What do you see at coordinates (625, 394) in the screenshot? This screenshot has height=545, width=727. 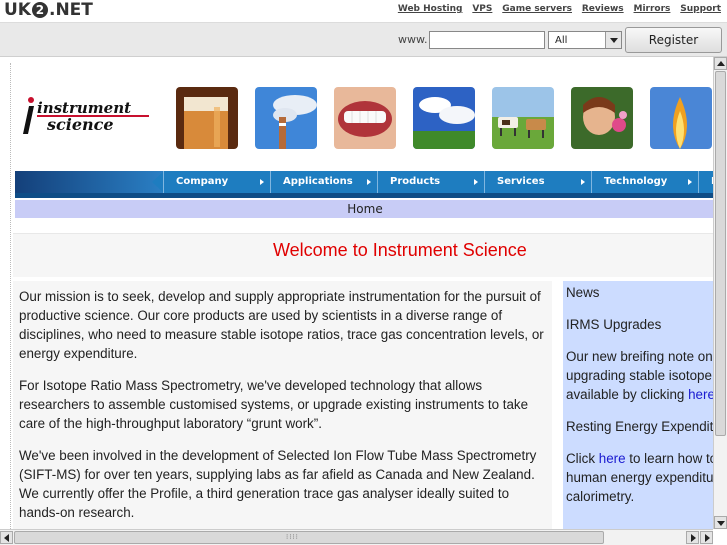 I see `news-item-irms-line: available by clicking` at bounding box center [625, 394].